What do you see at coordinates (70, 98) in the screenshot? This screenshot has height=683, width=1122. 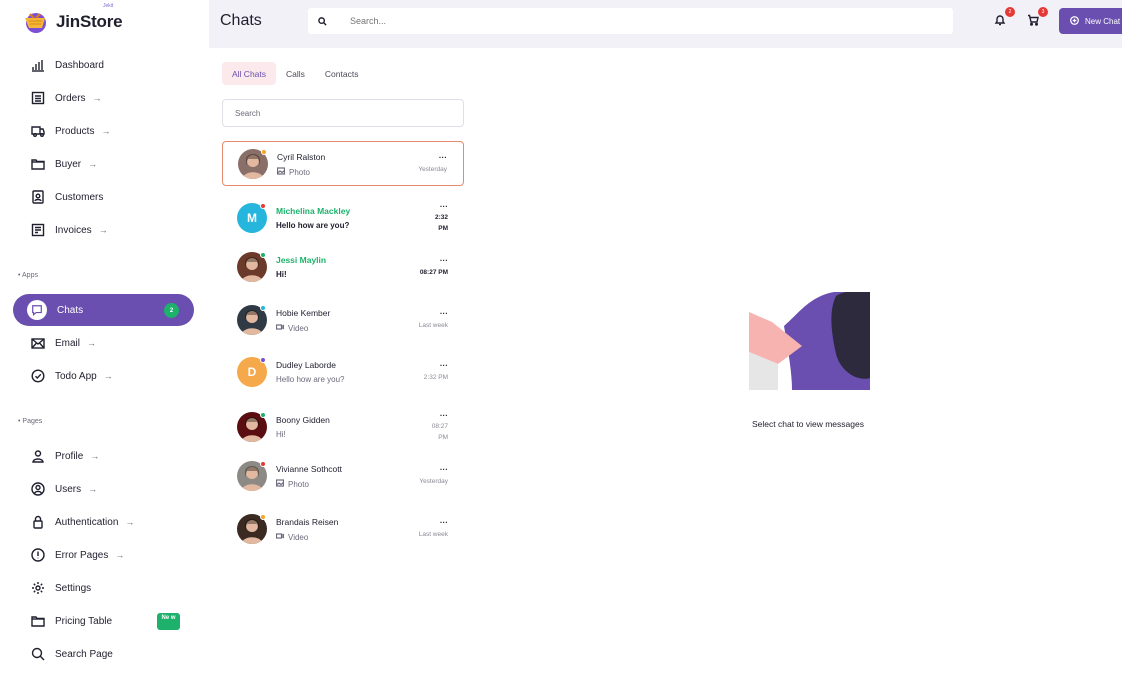 I see `sidebar-item-label: Orders` at bounding box center [70, 98].